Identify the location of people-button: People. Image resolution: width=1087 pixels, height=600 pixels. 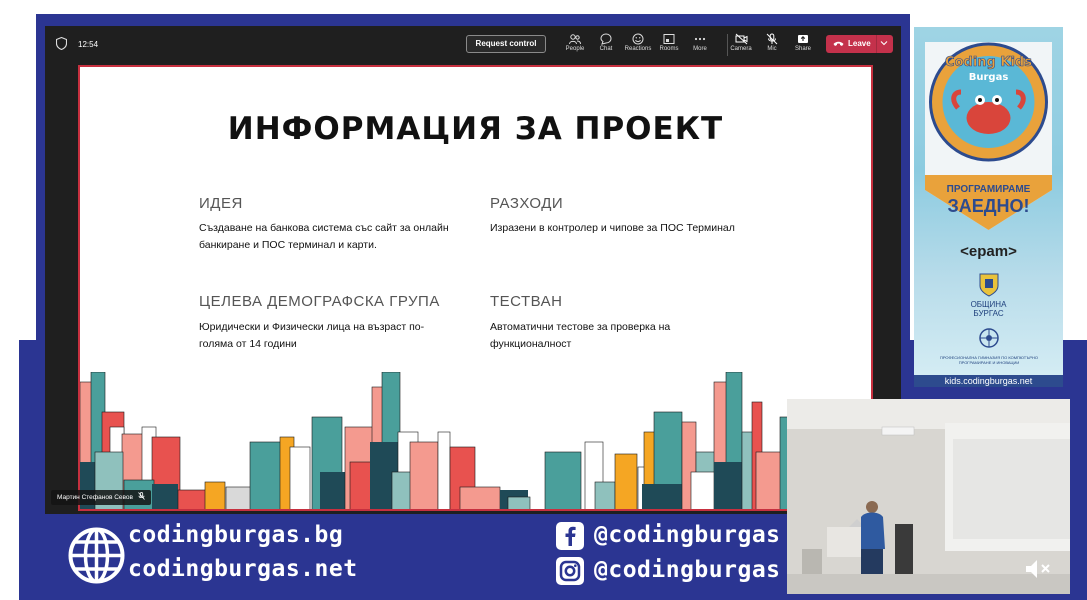
(575, 45).